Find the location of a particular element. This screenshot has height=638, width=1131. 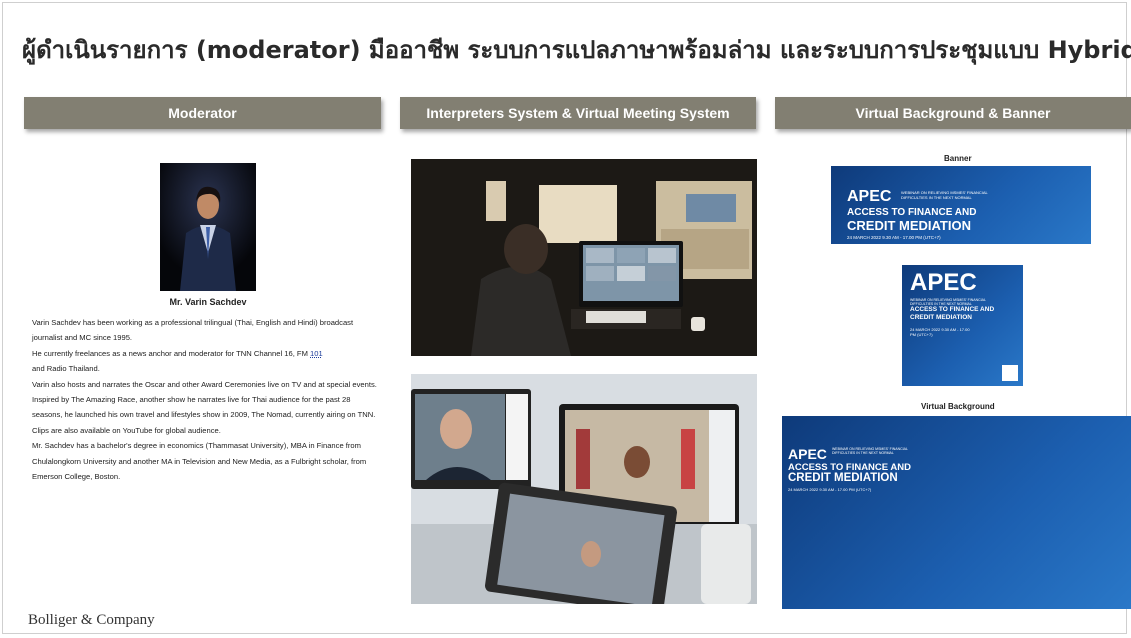

moderator-portrait is located at coordinates (208, 227).